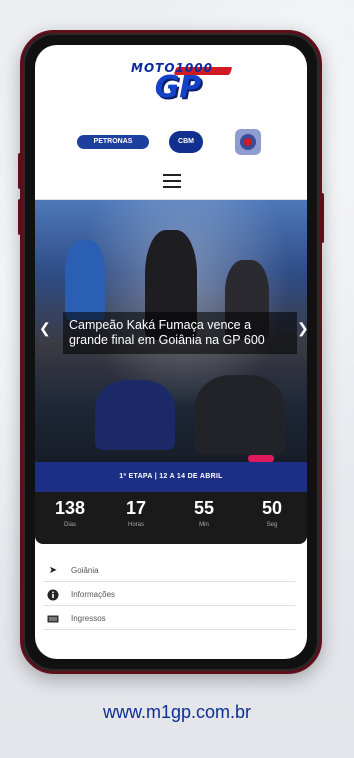 The image size is (354, 758). What do you see at coordinates (204, 525) in the screenshot?
I see `countdown-label: Min` at bounding box center [204, 525].